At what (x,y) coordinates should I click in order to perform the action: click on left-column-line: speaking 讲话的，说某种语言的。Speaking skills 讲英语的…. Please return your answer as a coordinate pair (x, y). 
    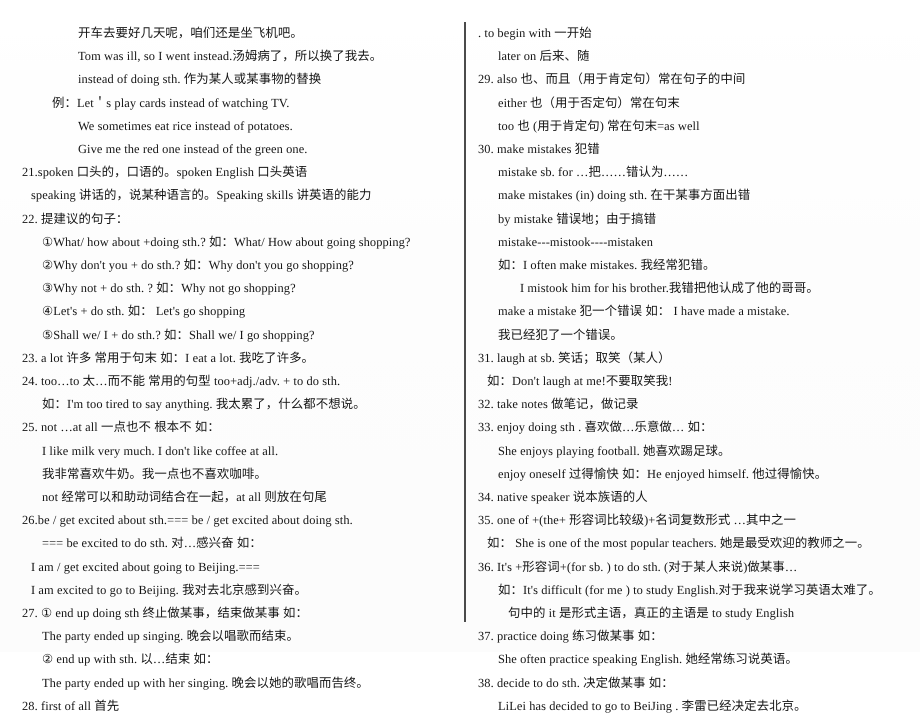
    Looking at the image, I should click on (201, 195).